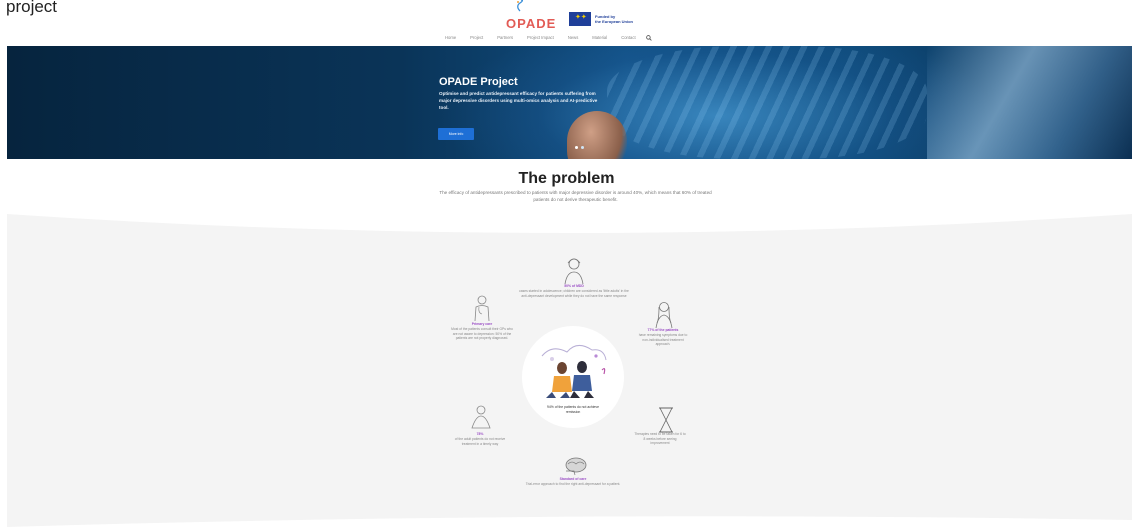  Describe the element at coordinates (505, 39) in the screenshot. I see `nav-item-partners: Partners` at that location.